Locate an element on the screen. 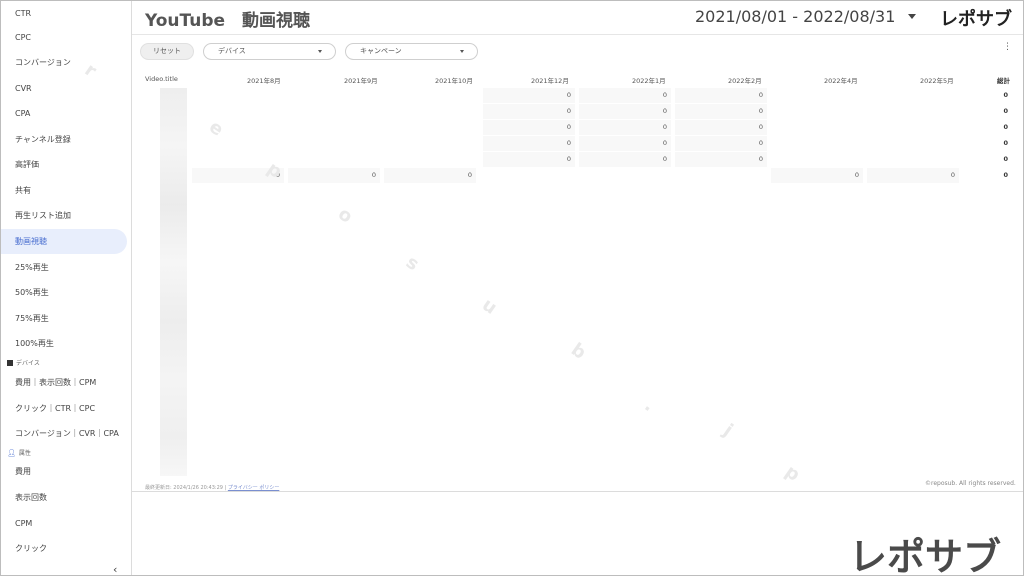 The image size is (1024, 576). sidebar-item-device-click: クリック｜CTR｜CPC is located at coordinates (64, 408).